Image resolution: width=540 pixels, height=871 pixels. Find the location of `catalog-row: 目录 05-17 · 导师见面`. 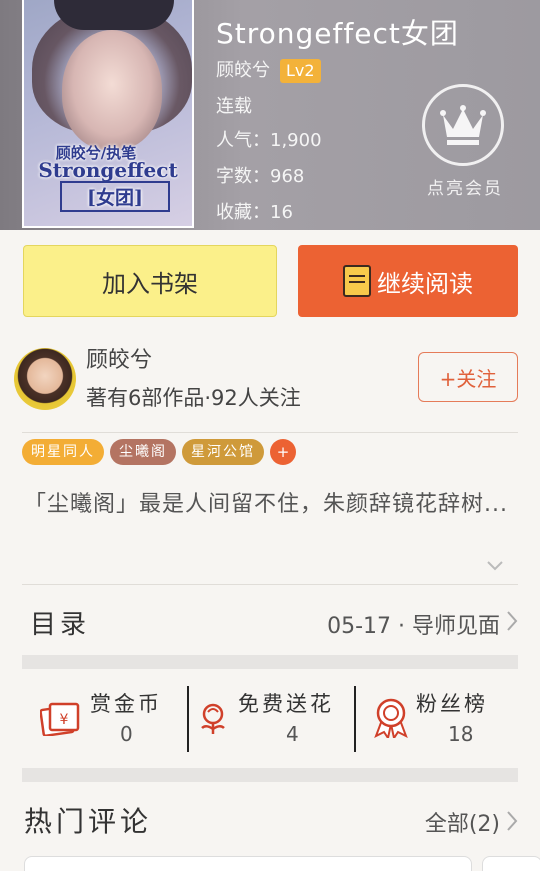

catalog-row: 目录 05-17 · 导师见面 is located at coordinates (270, 621).